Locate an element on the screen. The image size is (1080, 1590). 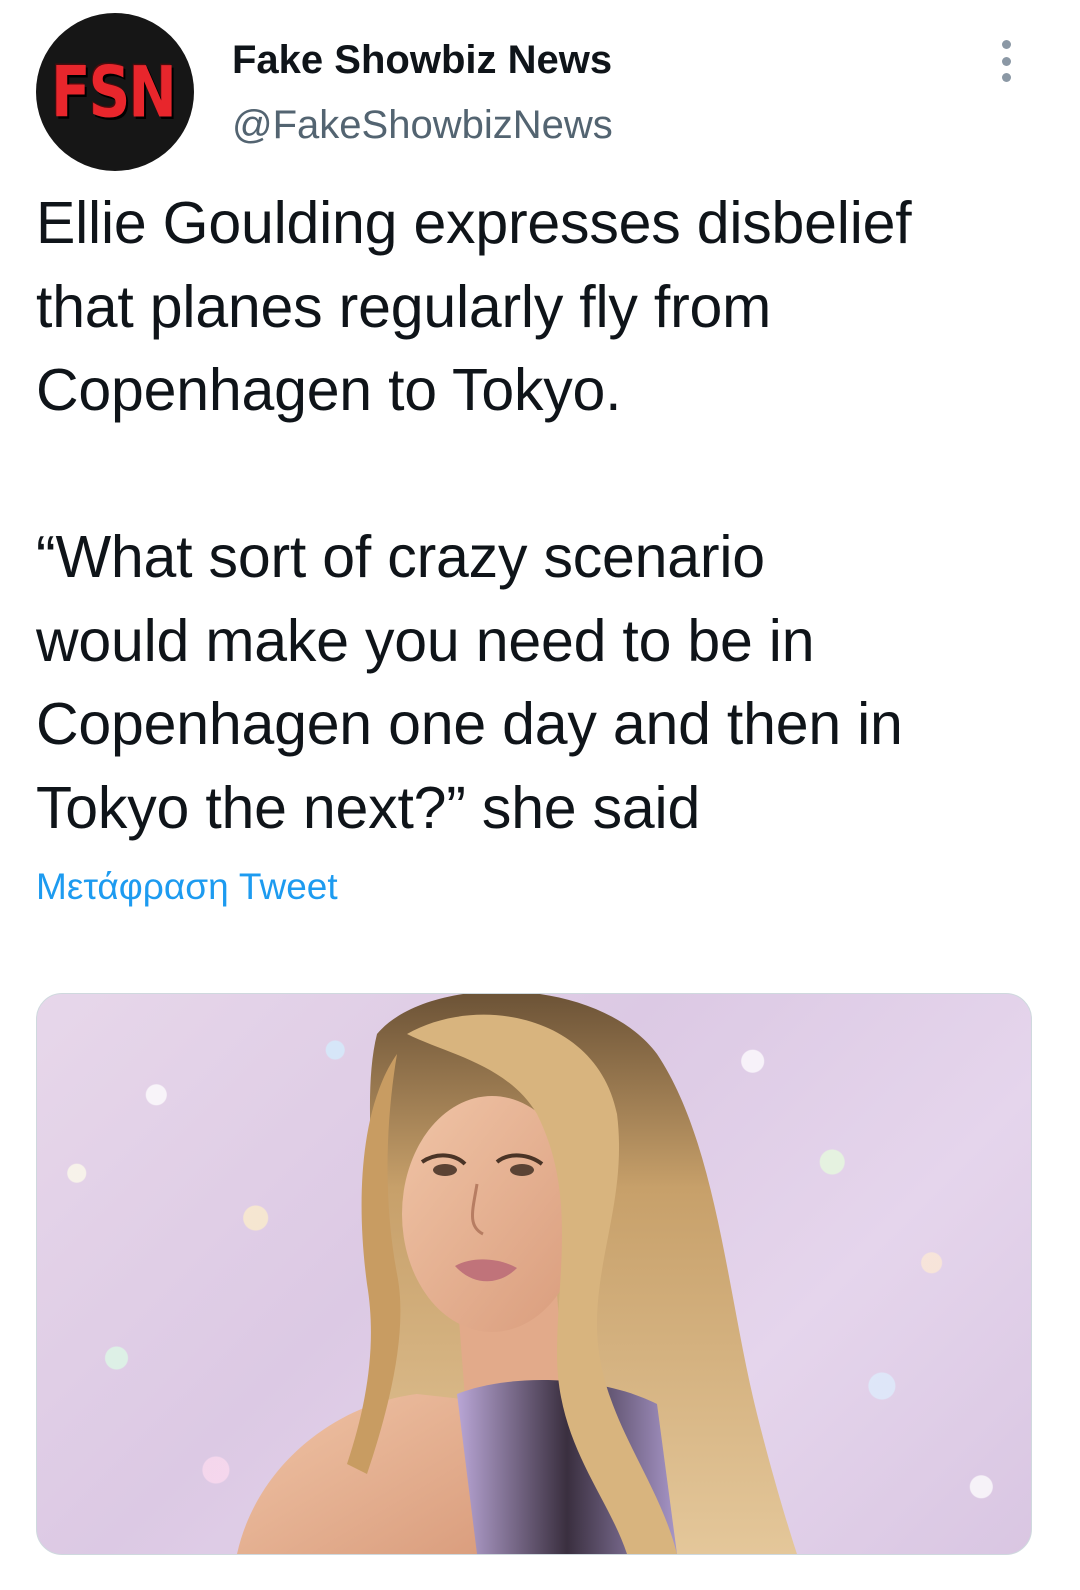
translate-tweet-link: Μετάφραση Tweet is located at coordinates (187, 887).